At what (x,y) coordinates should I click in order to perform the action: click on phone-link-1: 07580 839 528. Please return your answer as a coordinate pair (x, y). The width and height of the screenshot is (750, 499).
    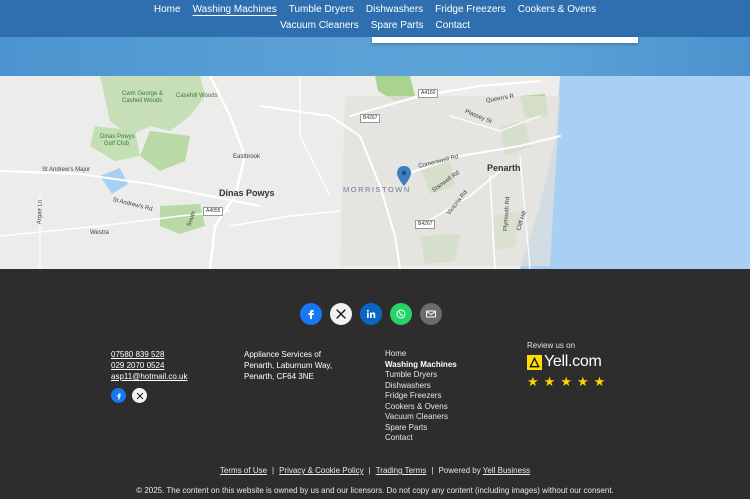
    Looking at the image, I should click on (149, 354).